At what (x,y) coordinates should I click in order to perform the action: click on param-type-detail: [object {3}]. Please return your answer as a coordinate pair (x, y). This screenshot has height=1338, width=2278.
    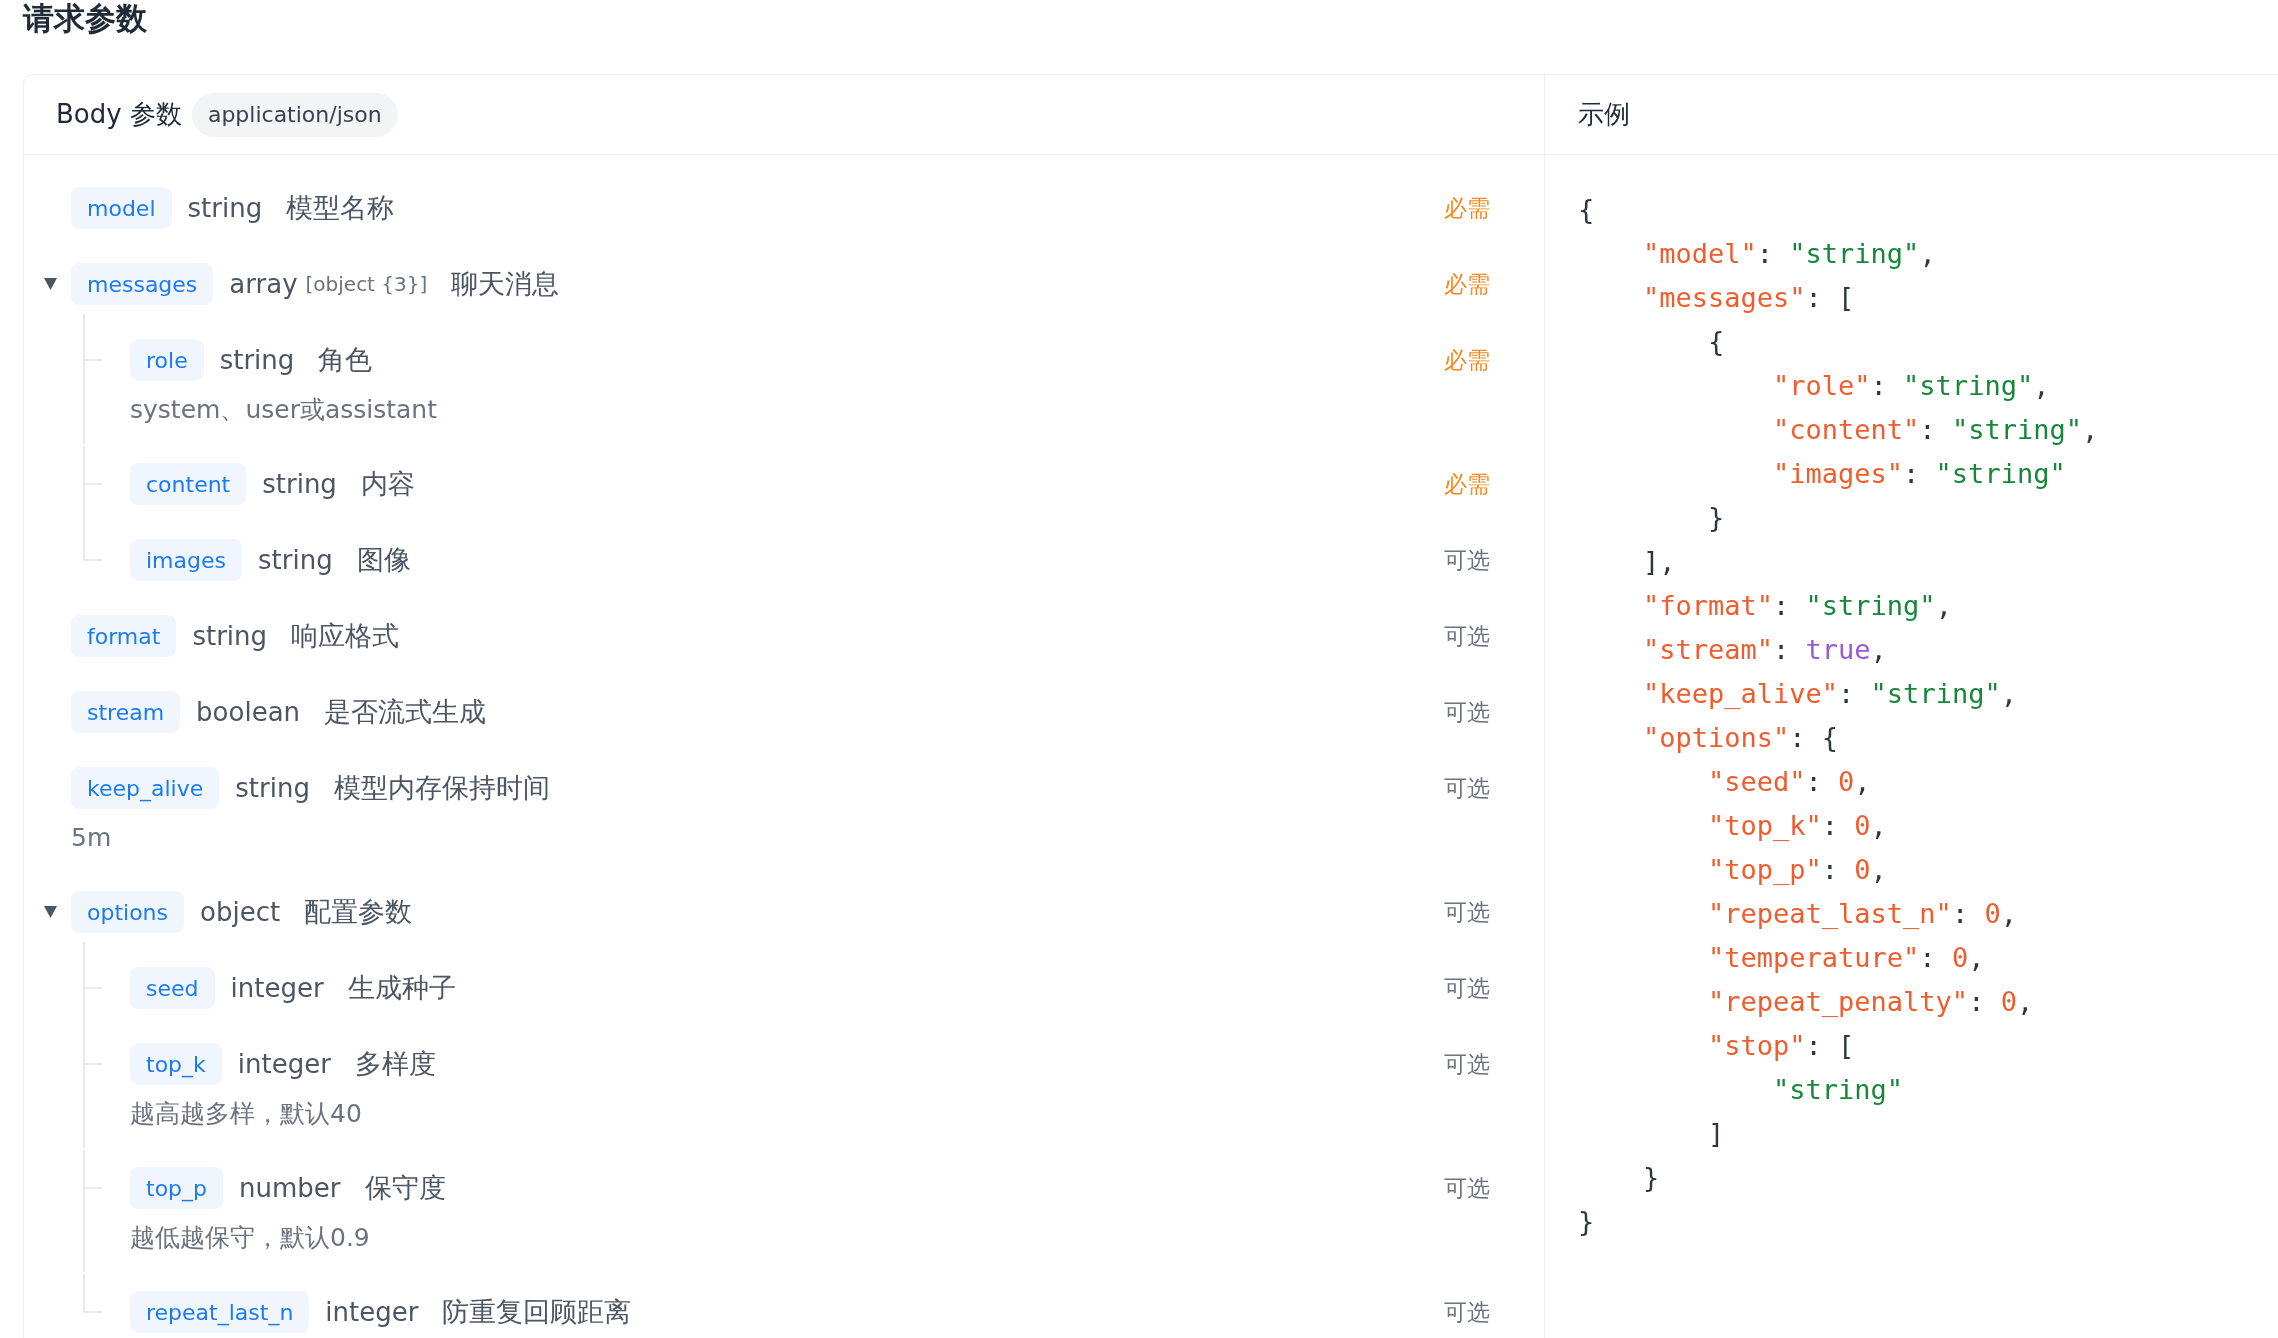
    Looking at the image, I should click on (366, 284).